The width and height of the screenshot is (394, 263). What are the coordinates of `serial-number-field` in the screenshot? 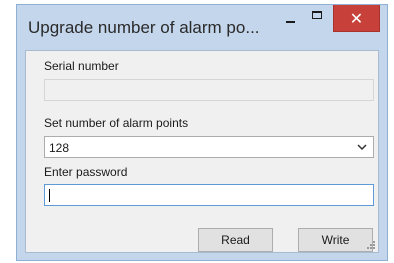 It's located at (209, 90).